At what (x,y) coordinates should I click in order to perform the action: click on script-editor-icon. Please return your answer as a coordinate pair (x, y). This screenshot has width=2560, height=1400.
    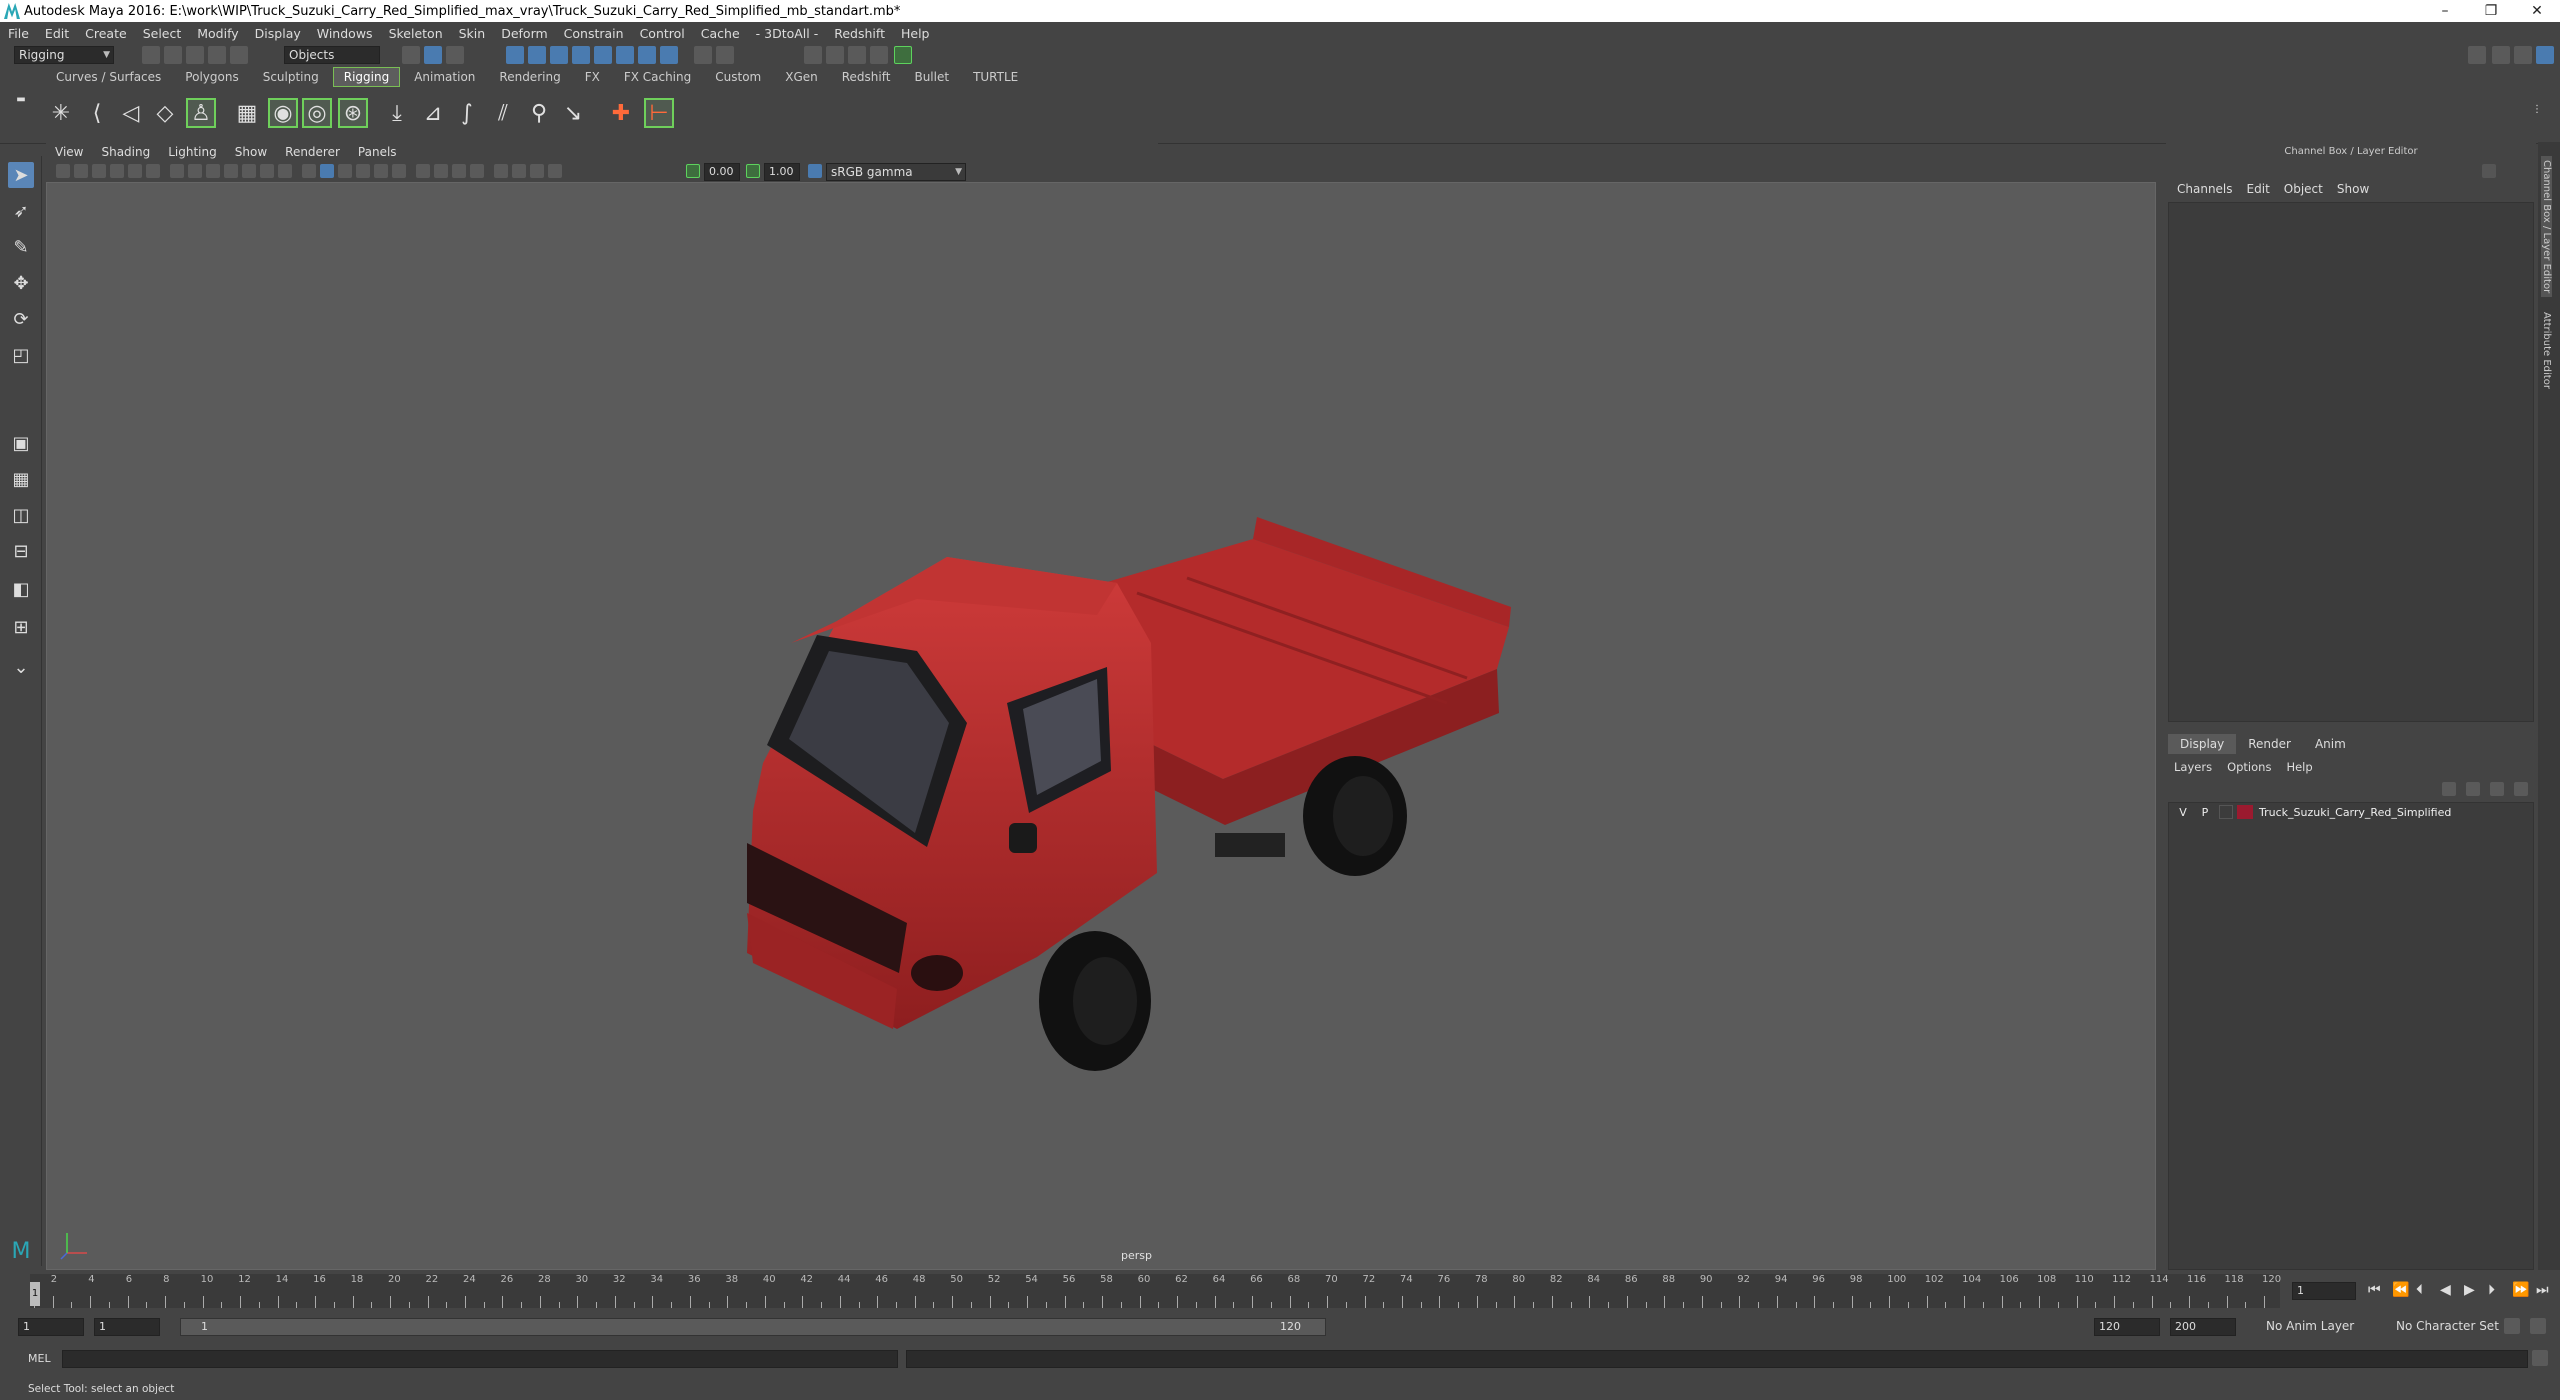
    Looking at the image, I should click on (2540, 1358).